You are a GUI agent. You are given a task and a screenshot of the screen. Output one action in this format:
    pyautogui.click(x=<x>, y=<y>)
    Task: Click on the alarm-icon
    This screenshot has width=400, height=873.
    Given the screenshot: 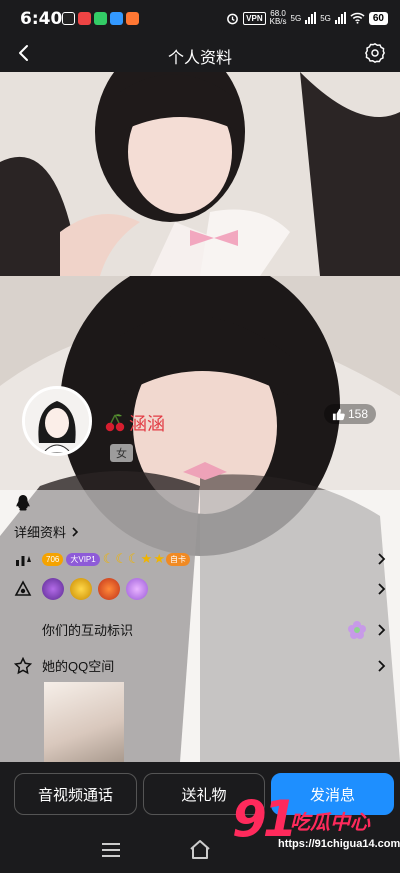 What is the action you would take?
    pyautogui.click(x=233, y=18)
    